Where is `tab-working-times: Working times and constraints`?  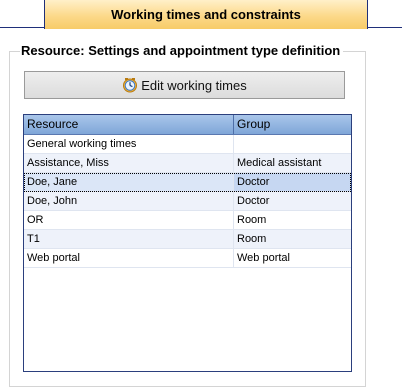
tab-working-times: Working times and constraints is located at coordinates (206, 14).